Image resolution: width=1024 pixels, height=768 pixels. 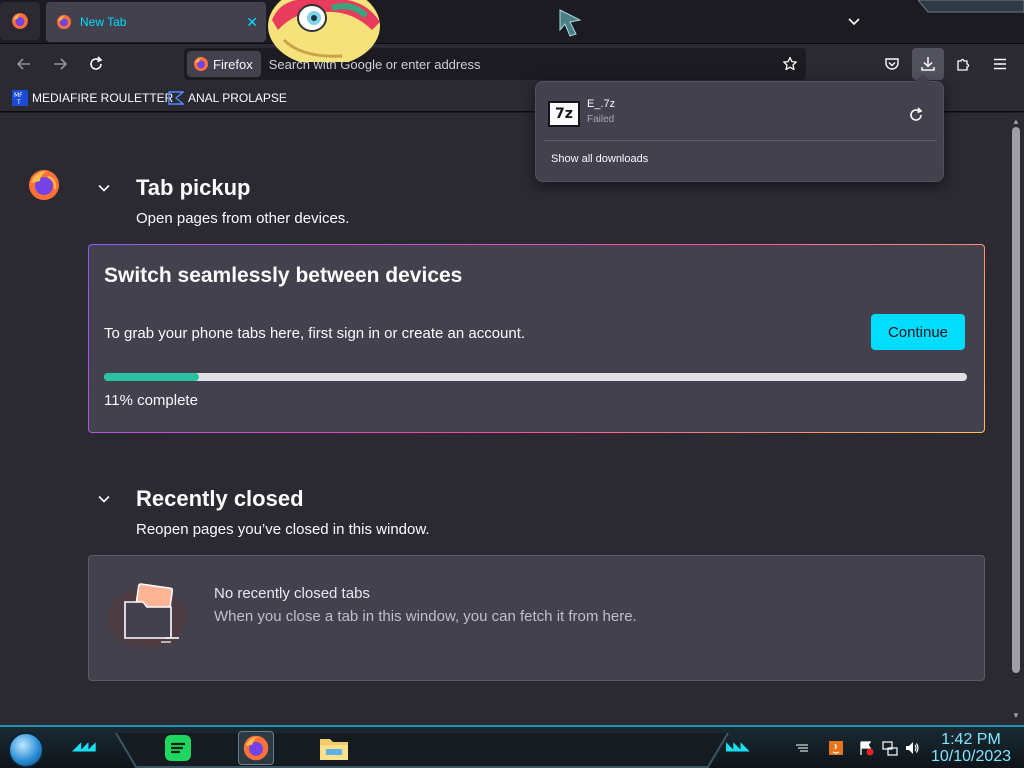 I want to click on spotify-taskbar-button, so click(x=178, y=748).